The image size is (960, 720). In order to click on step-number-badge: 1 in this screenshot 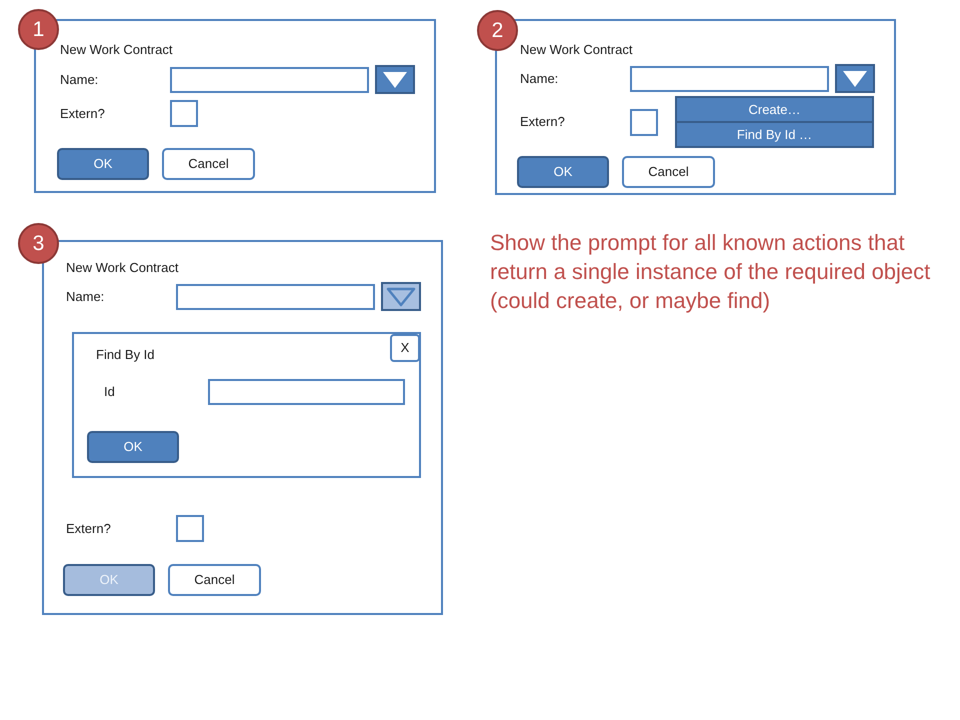, I will do `click(38, 29)`.